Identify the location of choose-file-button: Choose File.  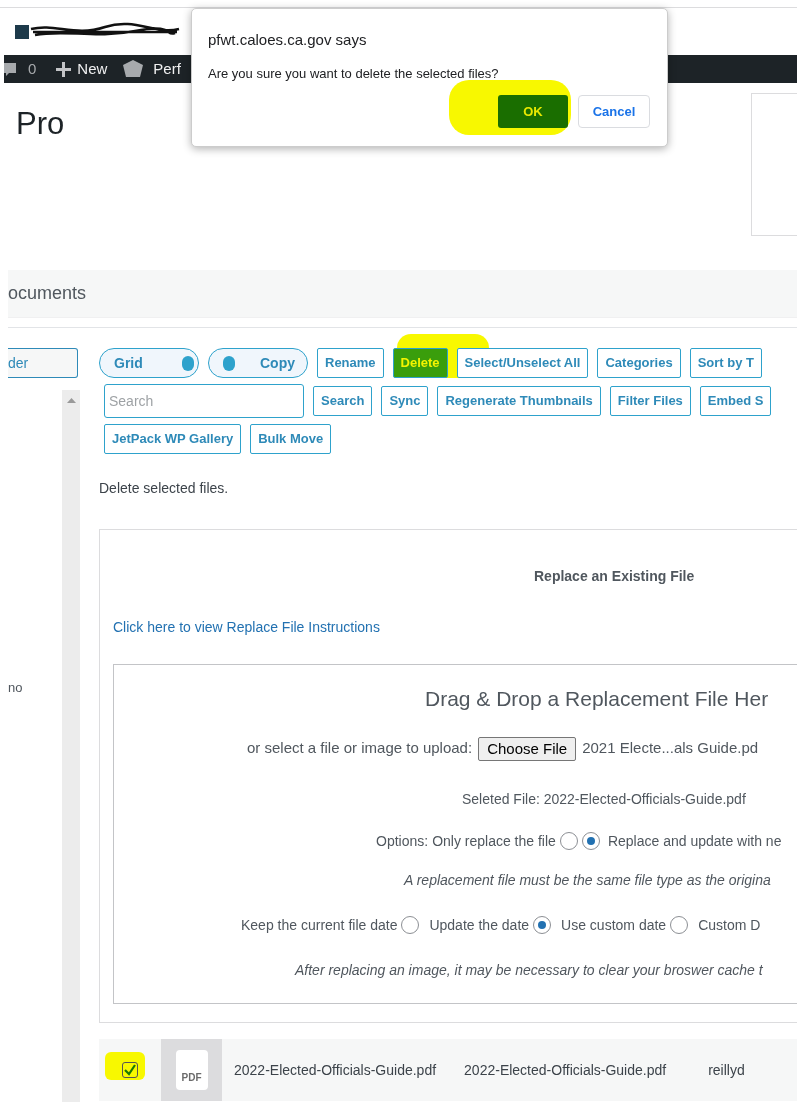
(527, 748).